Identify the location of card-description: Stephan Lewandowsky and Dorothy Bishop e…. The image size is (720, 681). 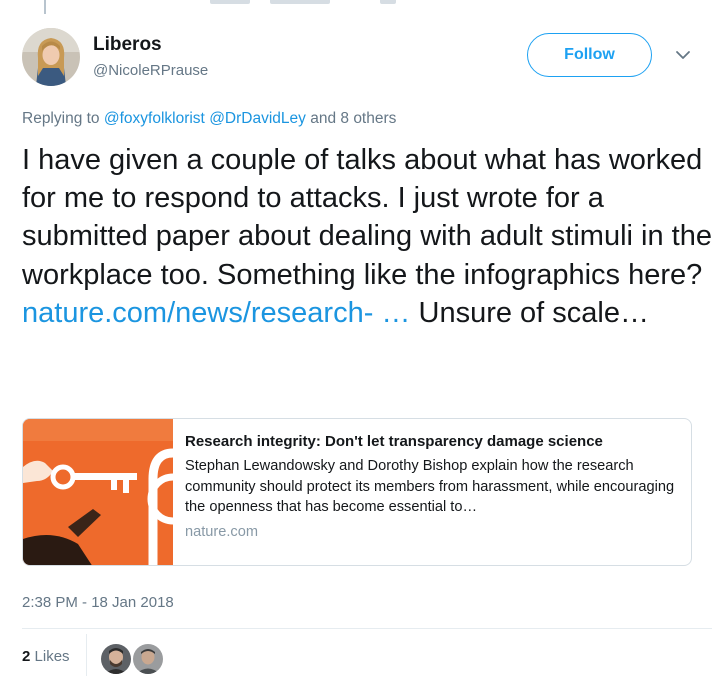
(430, 486).